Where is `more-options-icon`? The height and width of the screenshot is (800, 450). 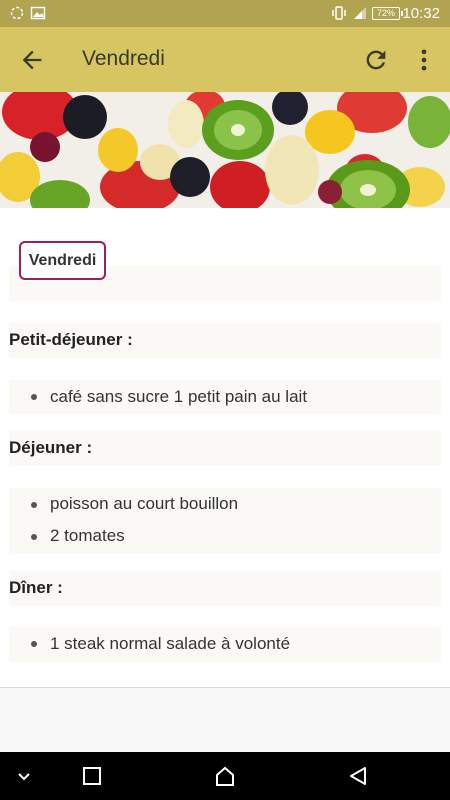
more-options-icon is located at coordinates (424, 60).